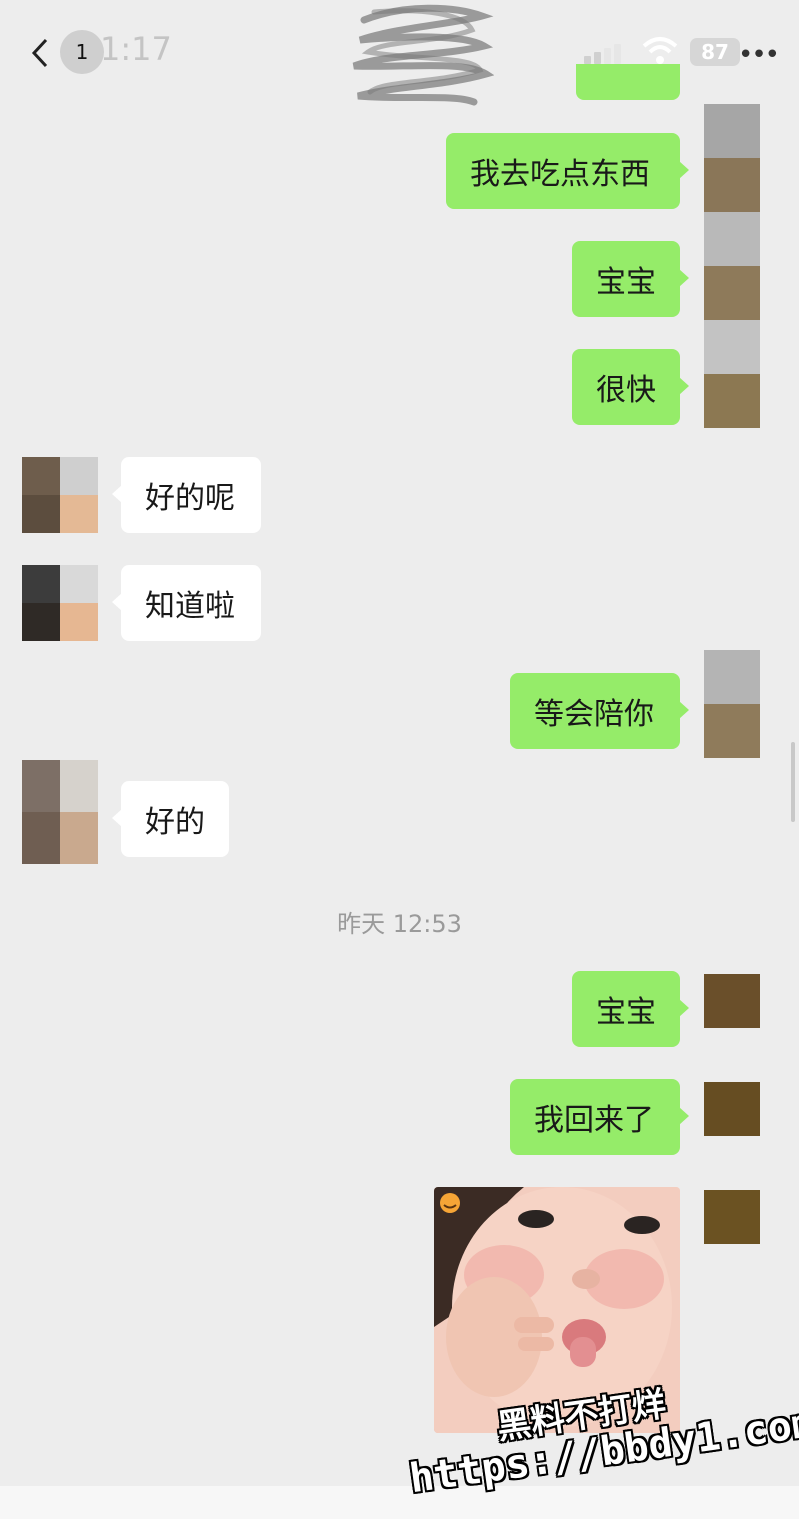 This screenshot has width=799, height=1519. What do you see at coordinates (423, 55) in the screenshot?
I see `redacted-contact-name` at bounding box center [423, 55].